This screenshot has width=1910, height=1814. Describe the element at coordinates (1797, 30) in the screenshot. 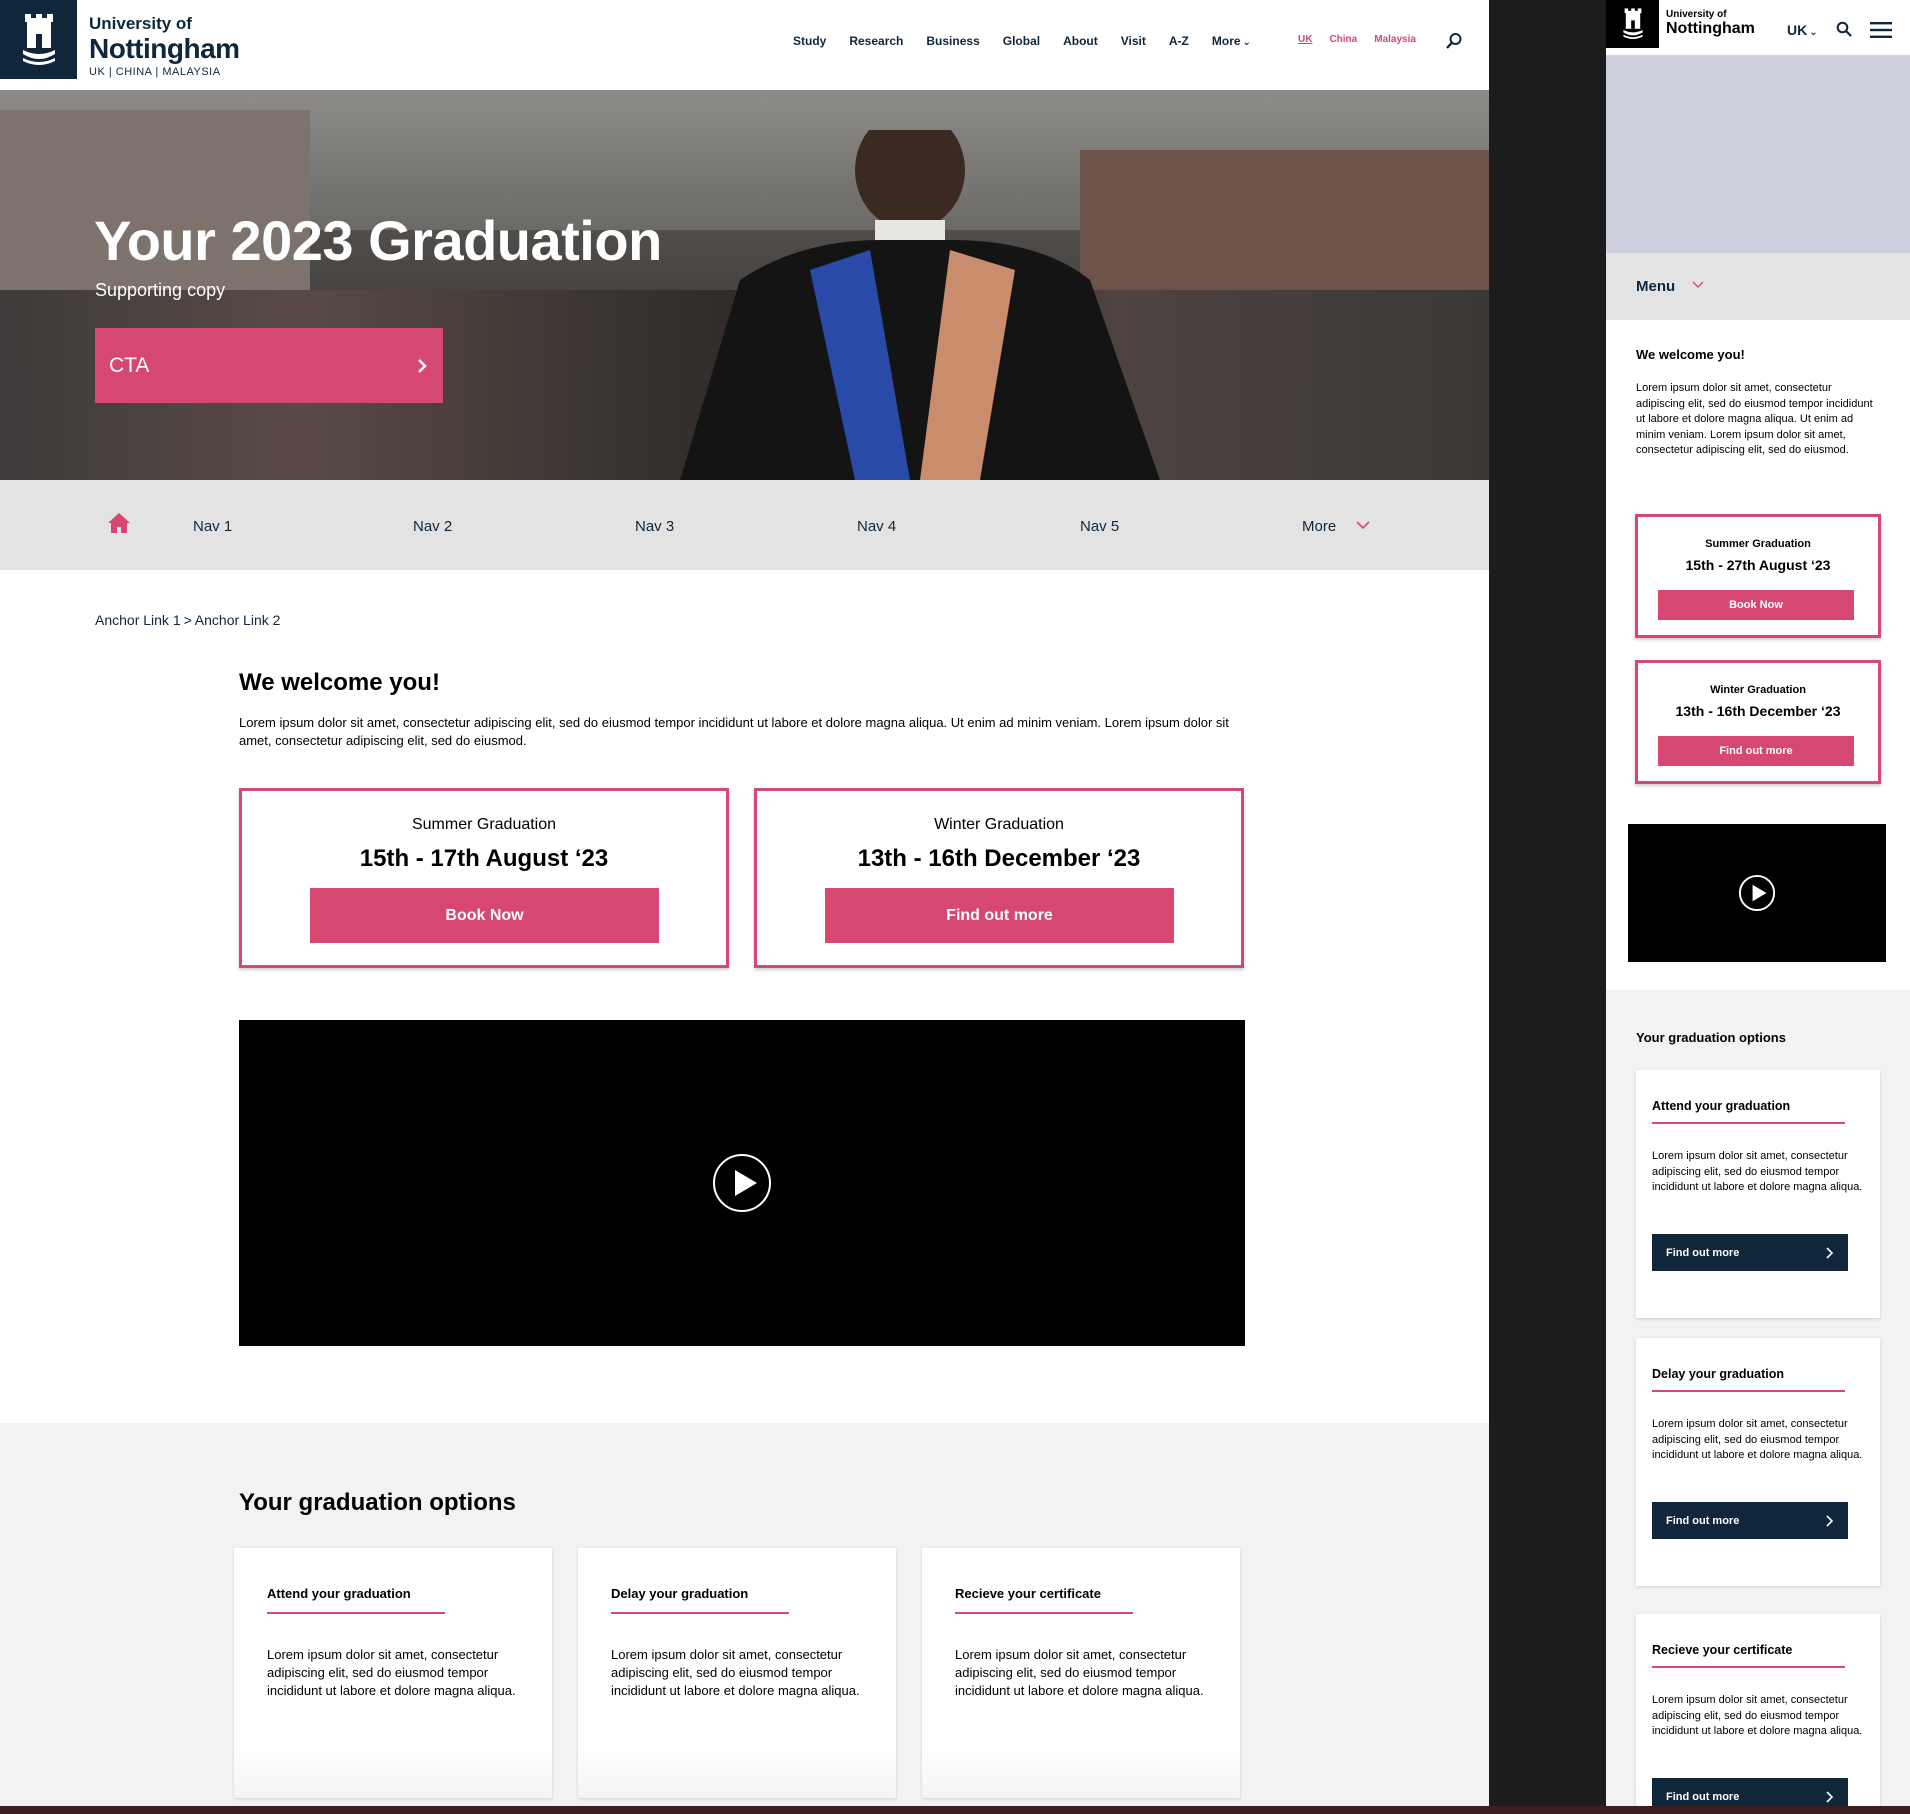

I see `region-label: UK` at that location.